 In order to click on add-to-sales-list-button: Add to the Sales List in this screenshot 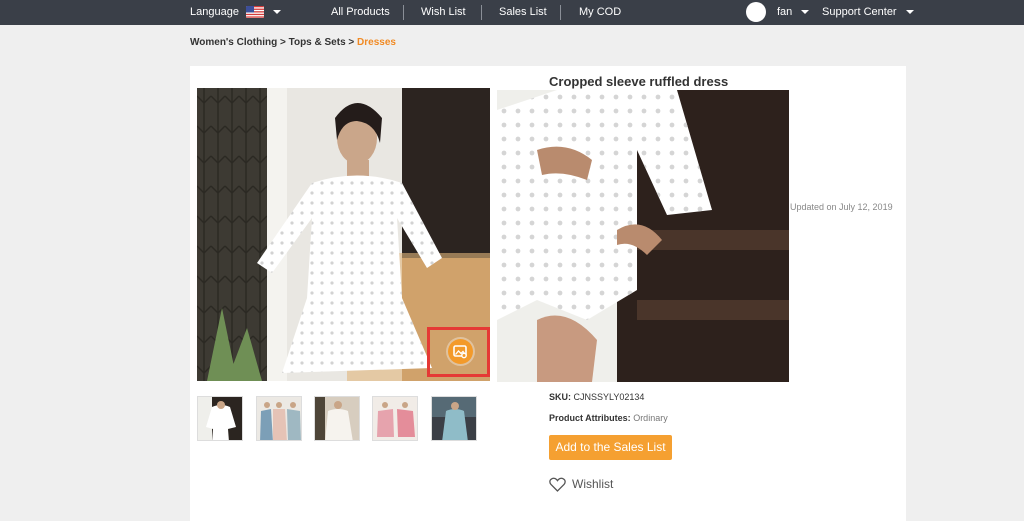, I will do `click(610, 447)`.